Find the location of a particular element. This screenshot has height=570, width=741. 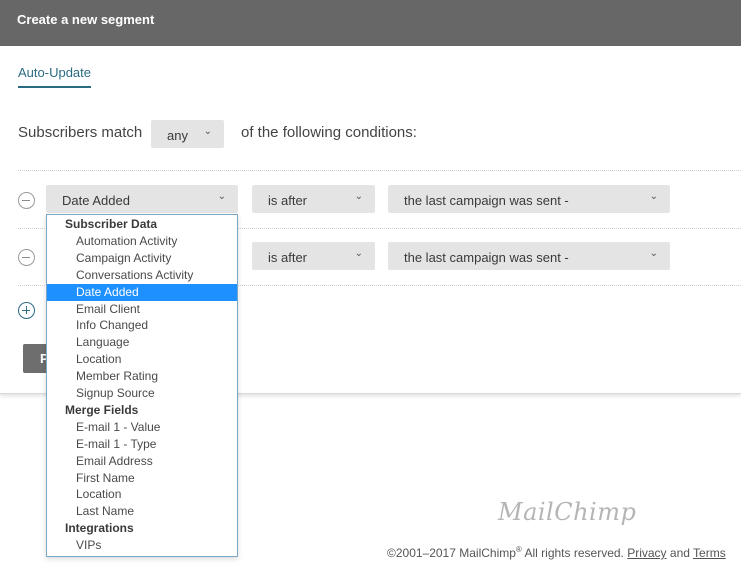

modal-header: Create a new segment is located at coordinates (370, 23).